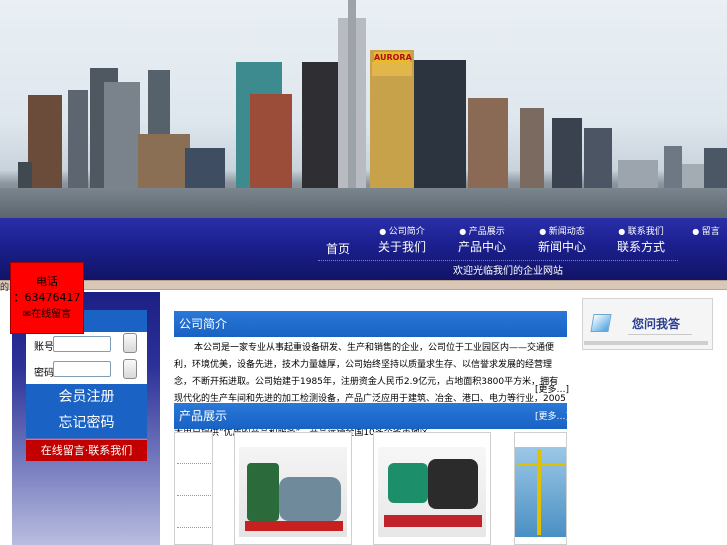  Describe the element at coordinates (481, 247) in the screenshot. I see `nav-products-label: 产品中心` at that location.